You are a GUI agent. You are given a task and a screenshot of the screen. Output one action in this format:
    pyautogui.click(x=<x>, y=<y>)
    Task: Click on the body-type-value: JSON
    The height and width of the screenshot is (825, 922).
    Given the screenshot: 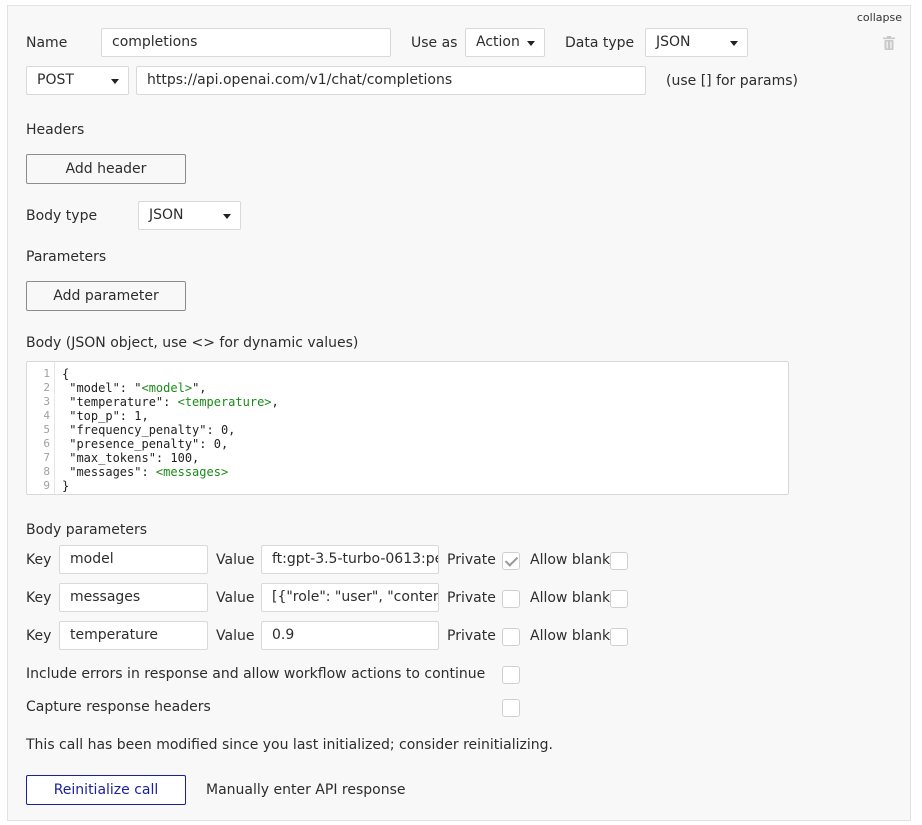 What is the action you would take?
    pyautogui.click(x=166, y=215)
    